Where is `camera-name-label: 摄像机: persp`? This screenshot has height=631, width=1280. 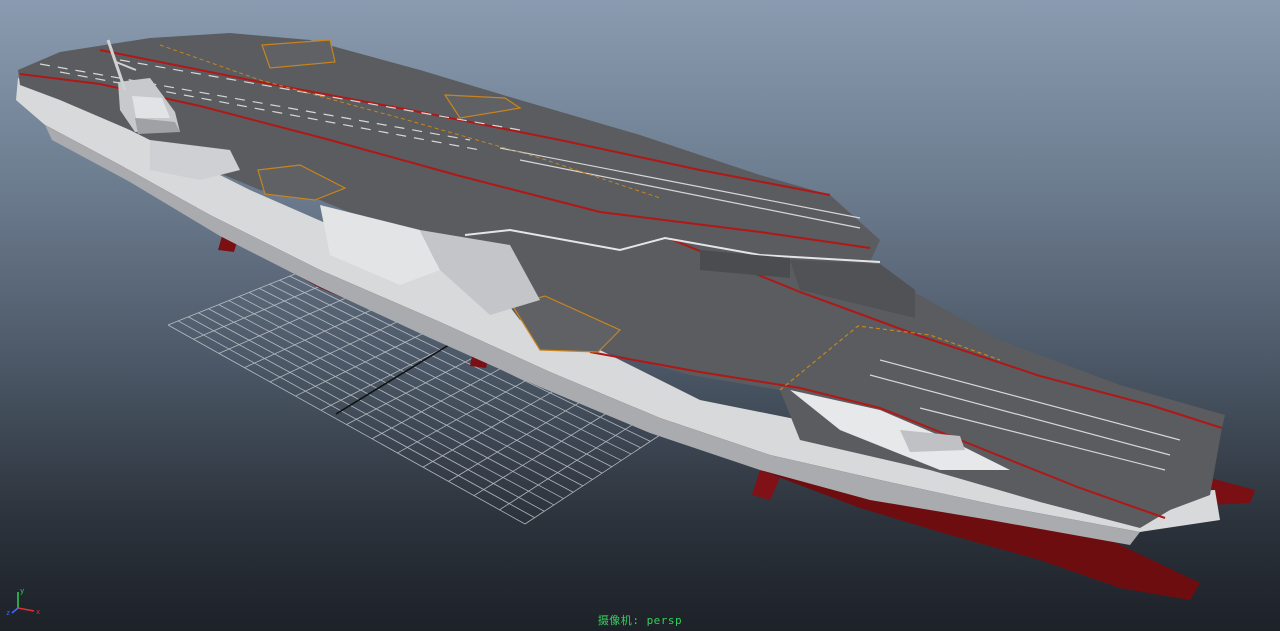 camera-name-label: 摄像机: persp is located at coordinates (640, 620).